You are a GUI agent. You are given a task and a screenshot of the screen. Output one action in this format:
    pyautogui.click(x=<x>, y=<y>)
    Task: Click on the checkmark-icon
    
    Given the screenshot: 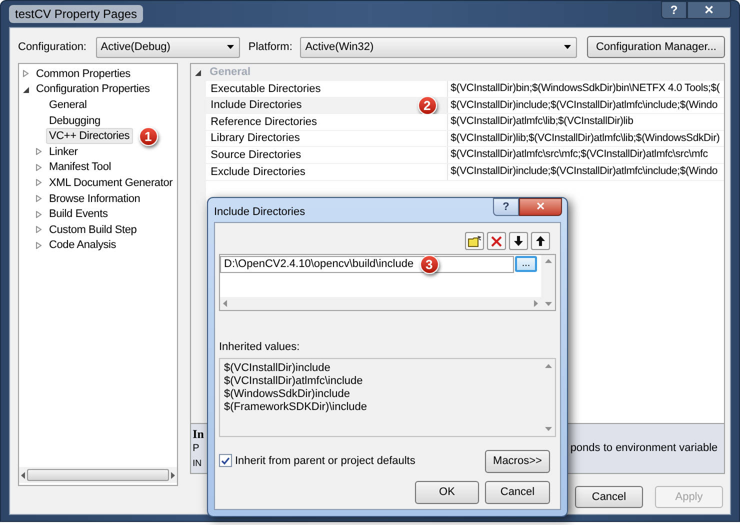 What is the action you would take?
    pyautogui.click(x=225, y=460)
    